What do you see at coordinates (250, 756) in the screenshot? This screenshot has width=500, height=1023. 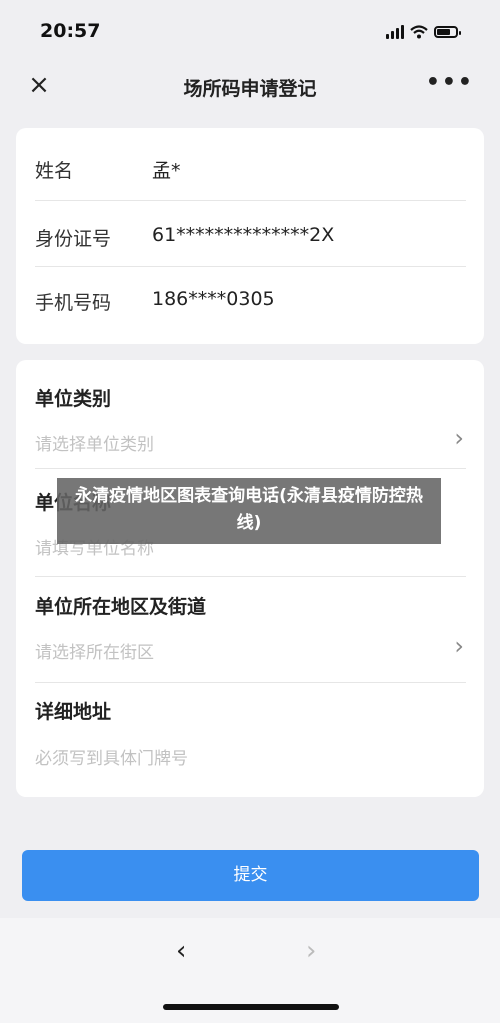 I see `address-input: 必须写到具体门牌号` at bounding box center [250, 756].